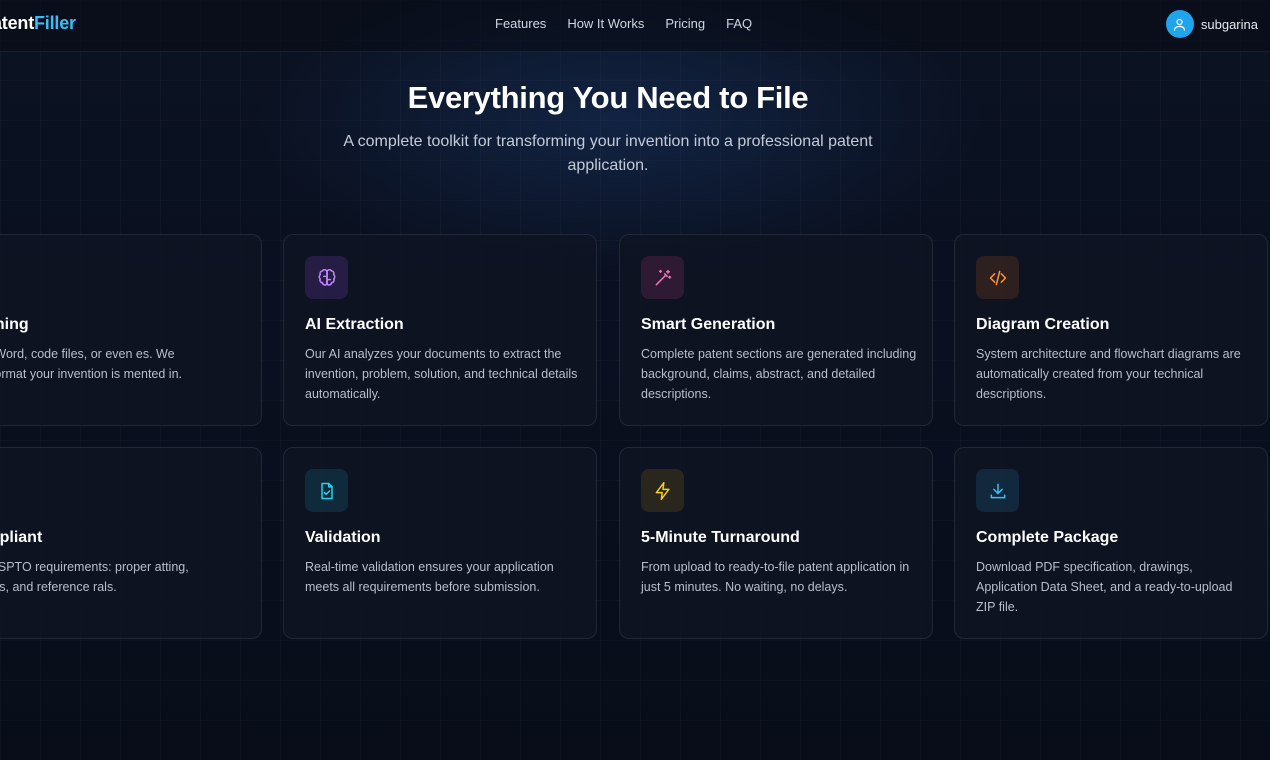  Describe the element at coordinates (343, 537) in the screenshot. I see `feature-card-title: Validation` at that location.